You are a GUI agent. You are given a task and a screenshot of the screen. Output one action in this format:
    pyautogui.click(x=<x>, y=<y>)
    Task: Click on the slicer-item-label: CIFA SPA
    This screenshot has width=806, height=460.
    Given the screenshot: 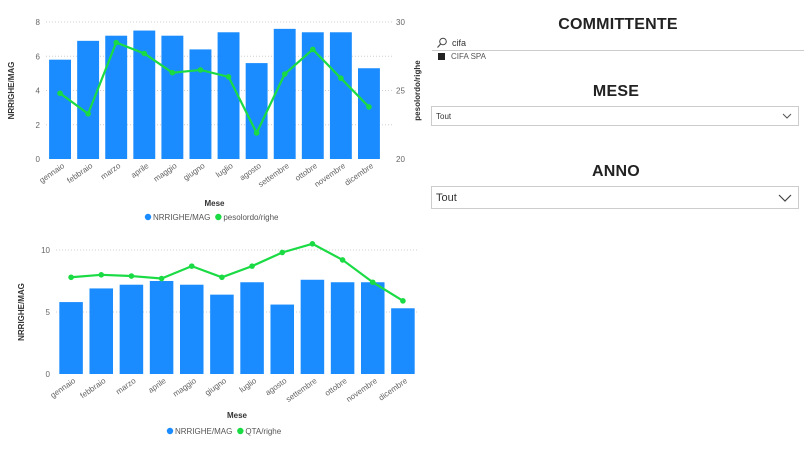 What is the action you would take?
    pyautogui.click(x=468, y=56)
    